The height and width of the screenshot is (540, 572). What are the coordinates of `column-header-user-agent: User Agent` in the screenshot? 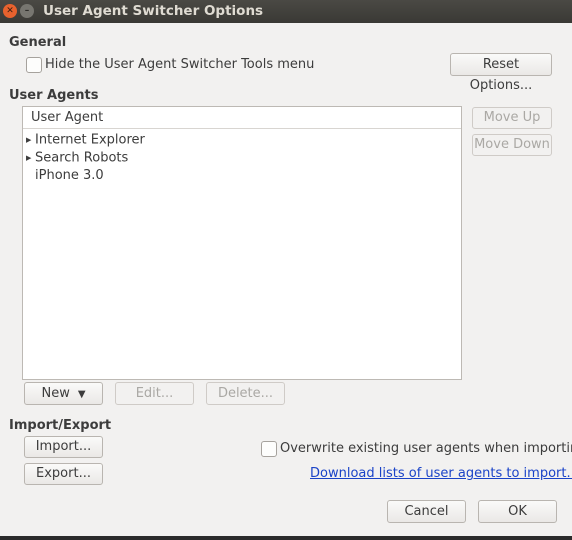 It's located at (242, 118).